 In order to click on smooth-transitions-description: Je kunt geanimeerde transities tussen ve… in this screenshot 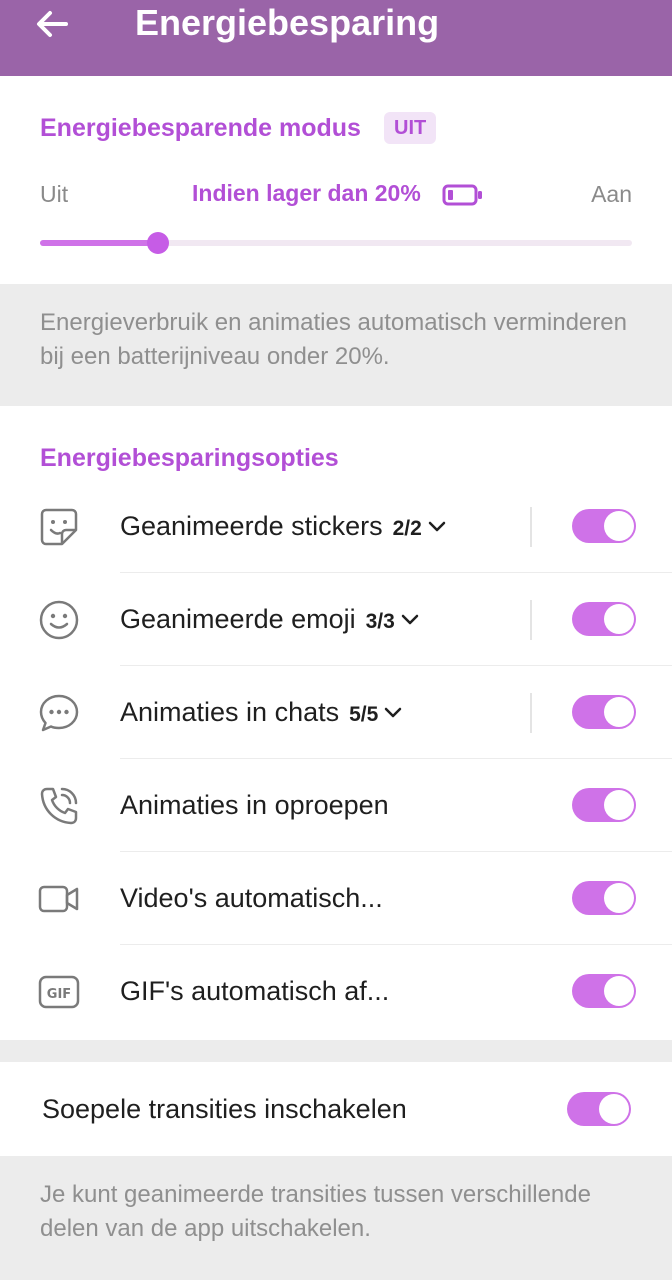, I will do `click(315, 1211)`.